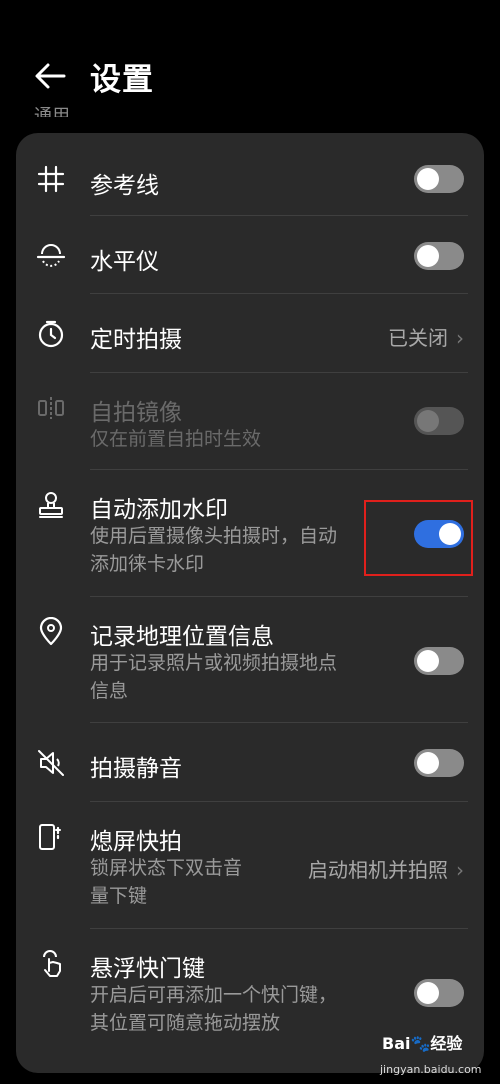 The width and height of the screenshot is (500, 1084). Describe the element at coordinates (439, 256) in the screenshot. I see `level-toggle` at that location.